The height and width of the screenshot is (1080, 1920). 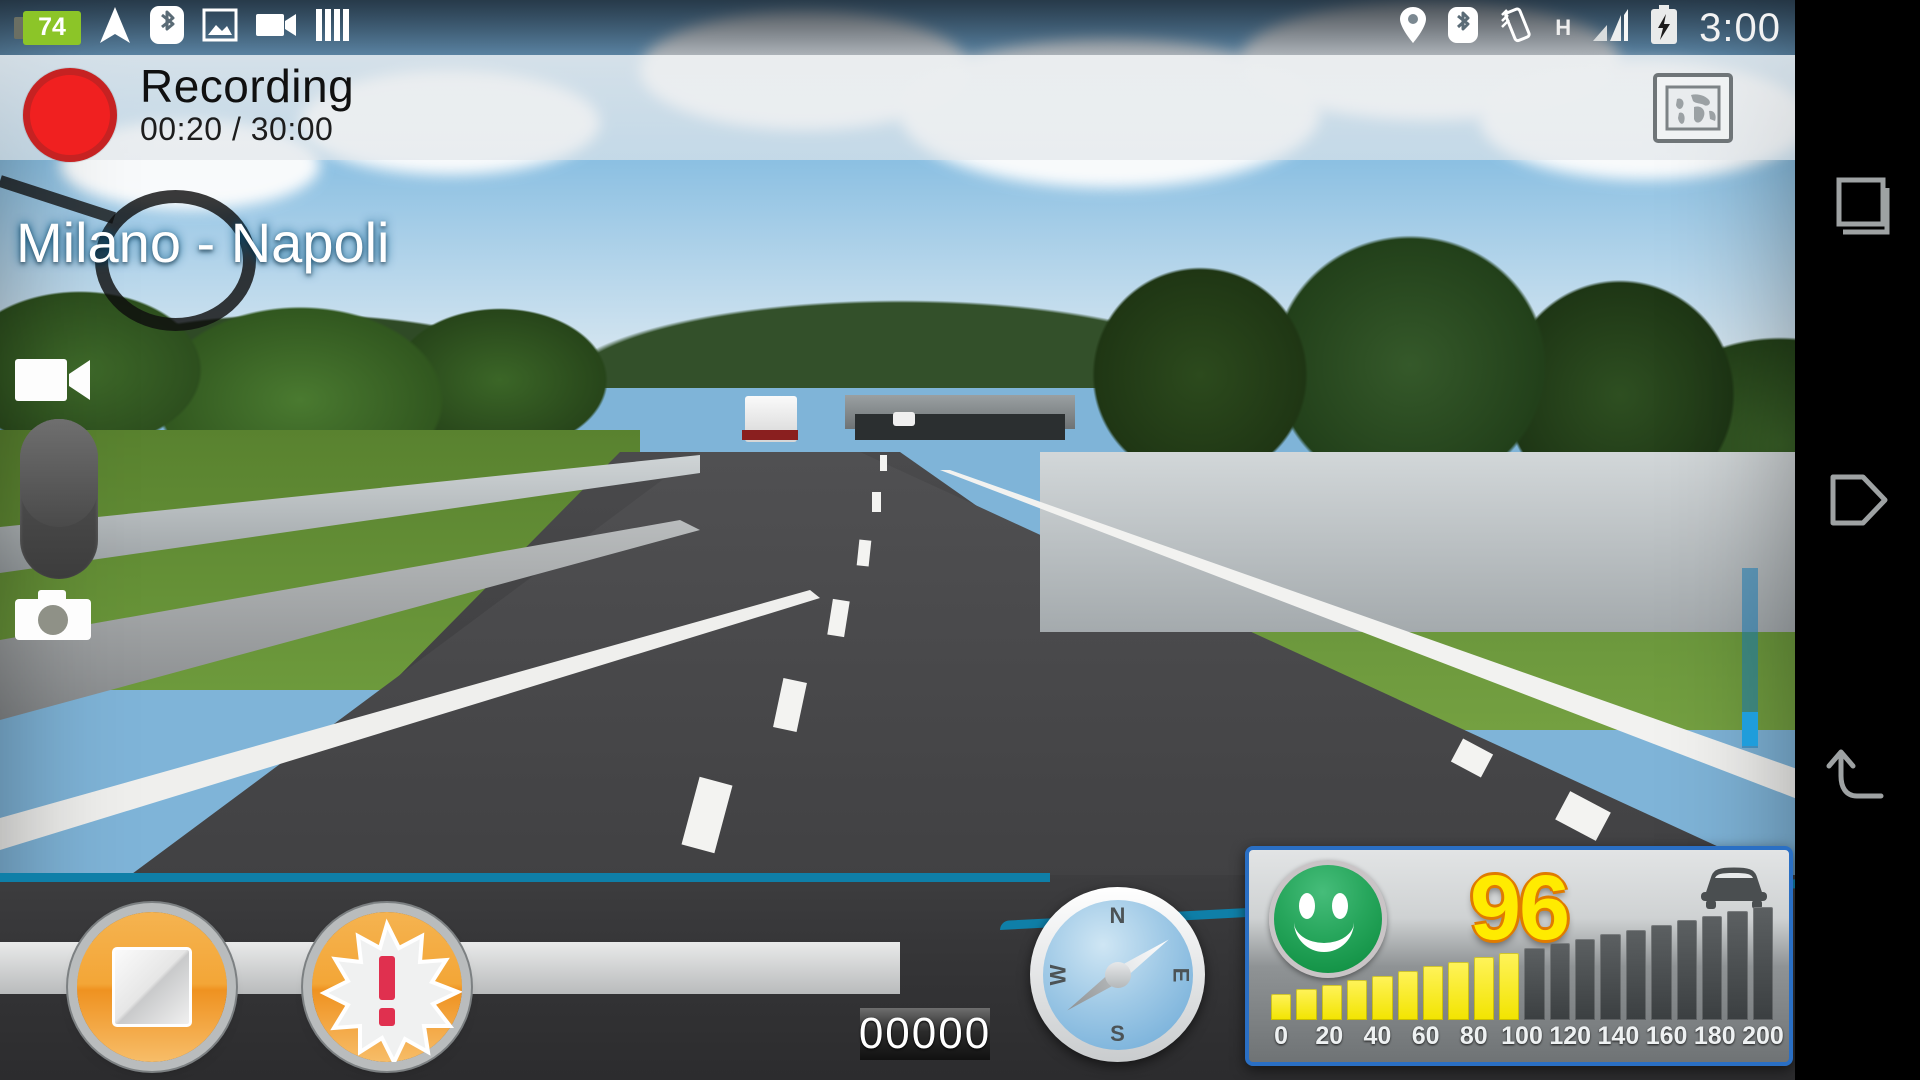 What do you see at coordinates (1563, 27) in the screenshot?
I see `network-type-icon: H` at bounding box center [1563, 27].